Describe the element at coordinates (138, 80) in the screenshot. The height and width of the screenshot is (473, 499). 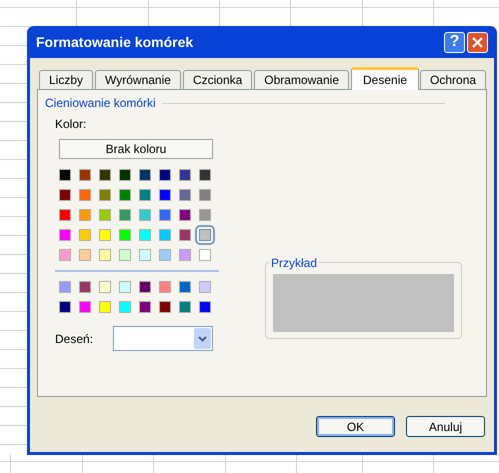
I see `tab: Wyrównanie` at that location.